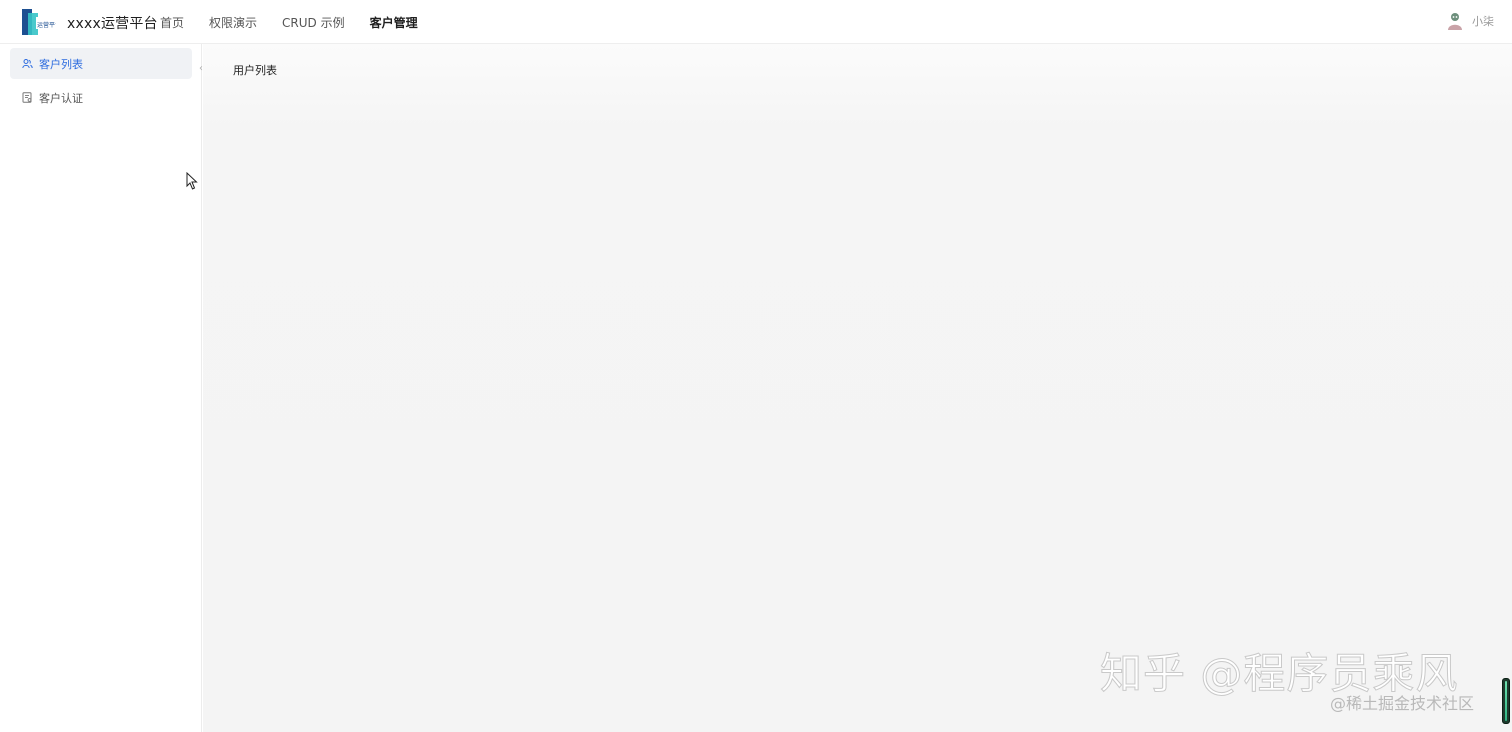 The height and width of the screenshot is (732, 1512). I want to click on sidebar-item-customer-auth: 客户认证, so click(101, 97).